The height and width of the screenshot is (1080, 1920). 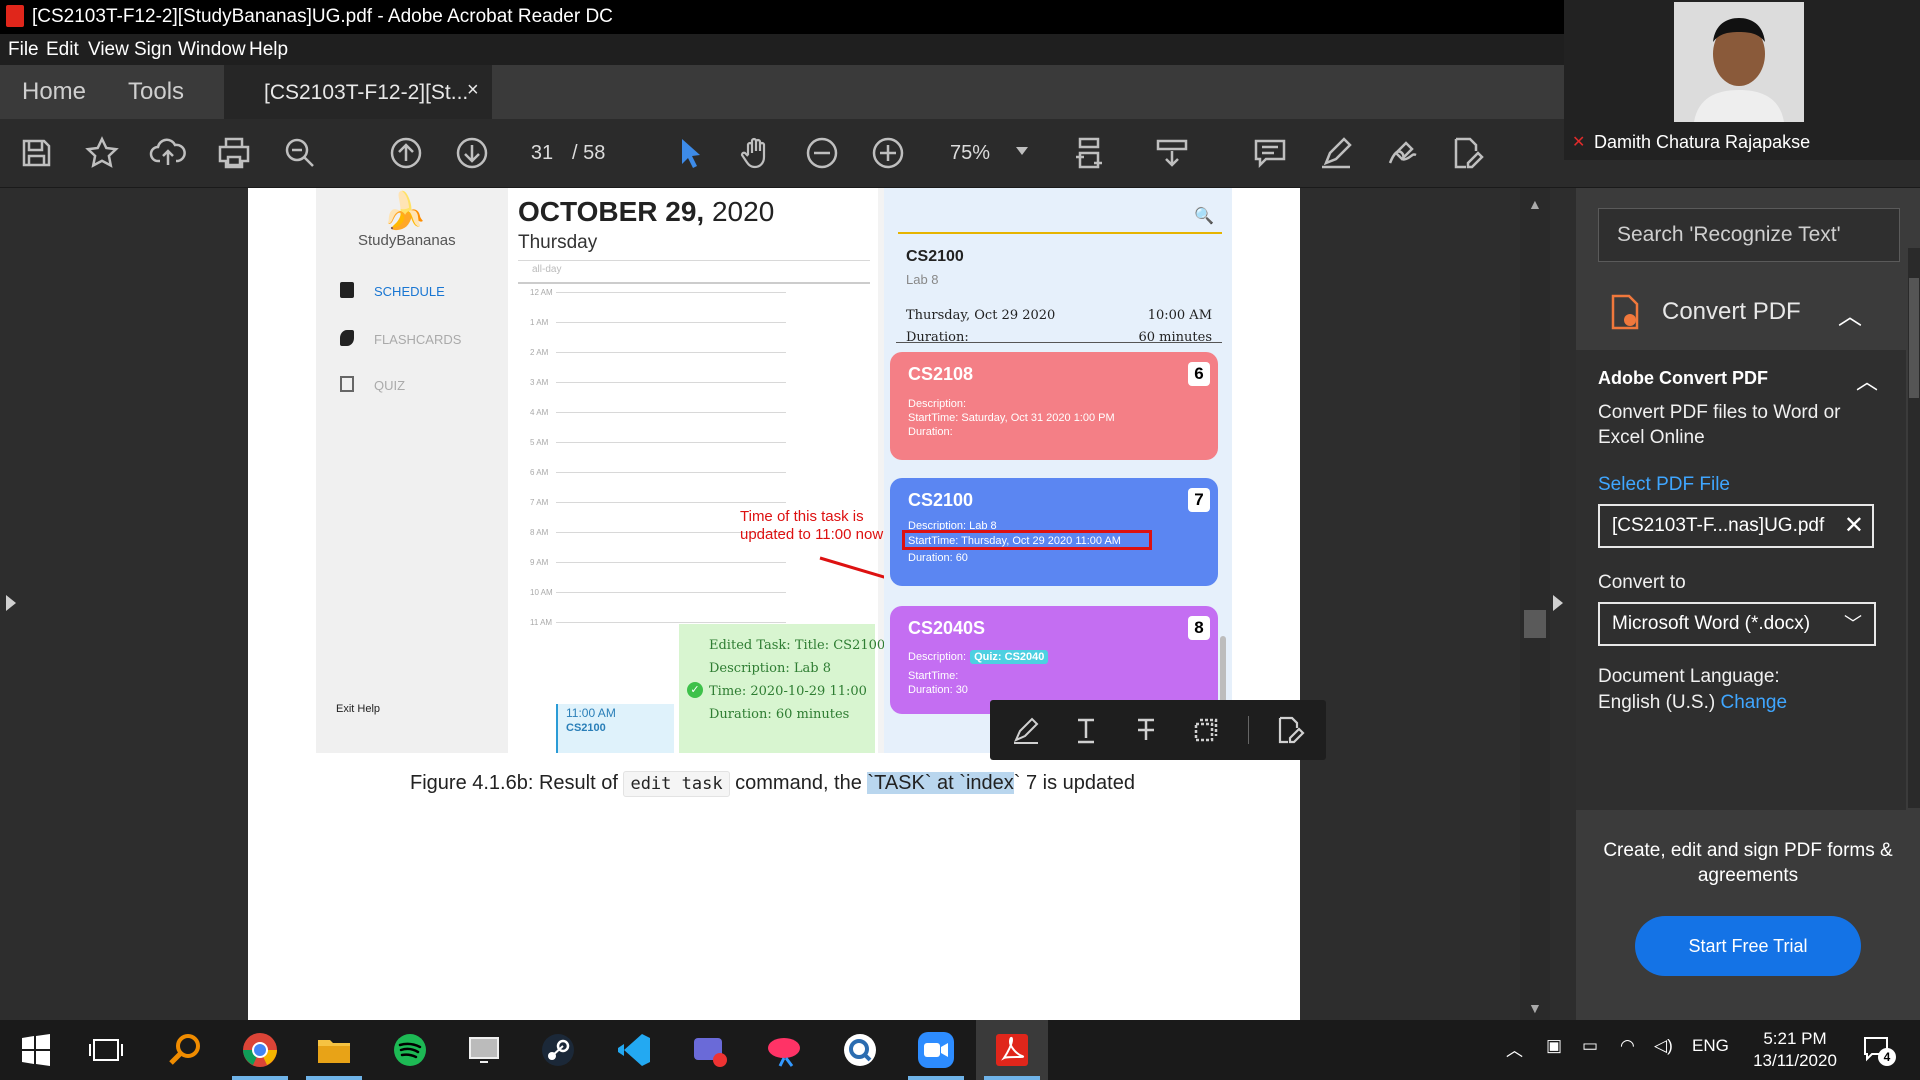 I want to click on select-pdf-link: Select PDF File, so click(x=1664, y=485).